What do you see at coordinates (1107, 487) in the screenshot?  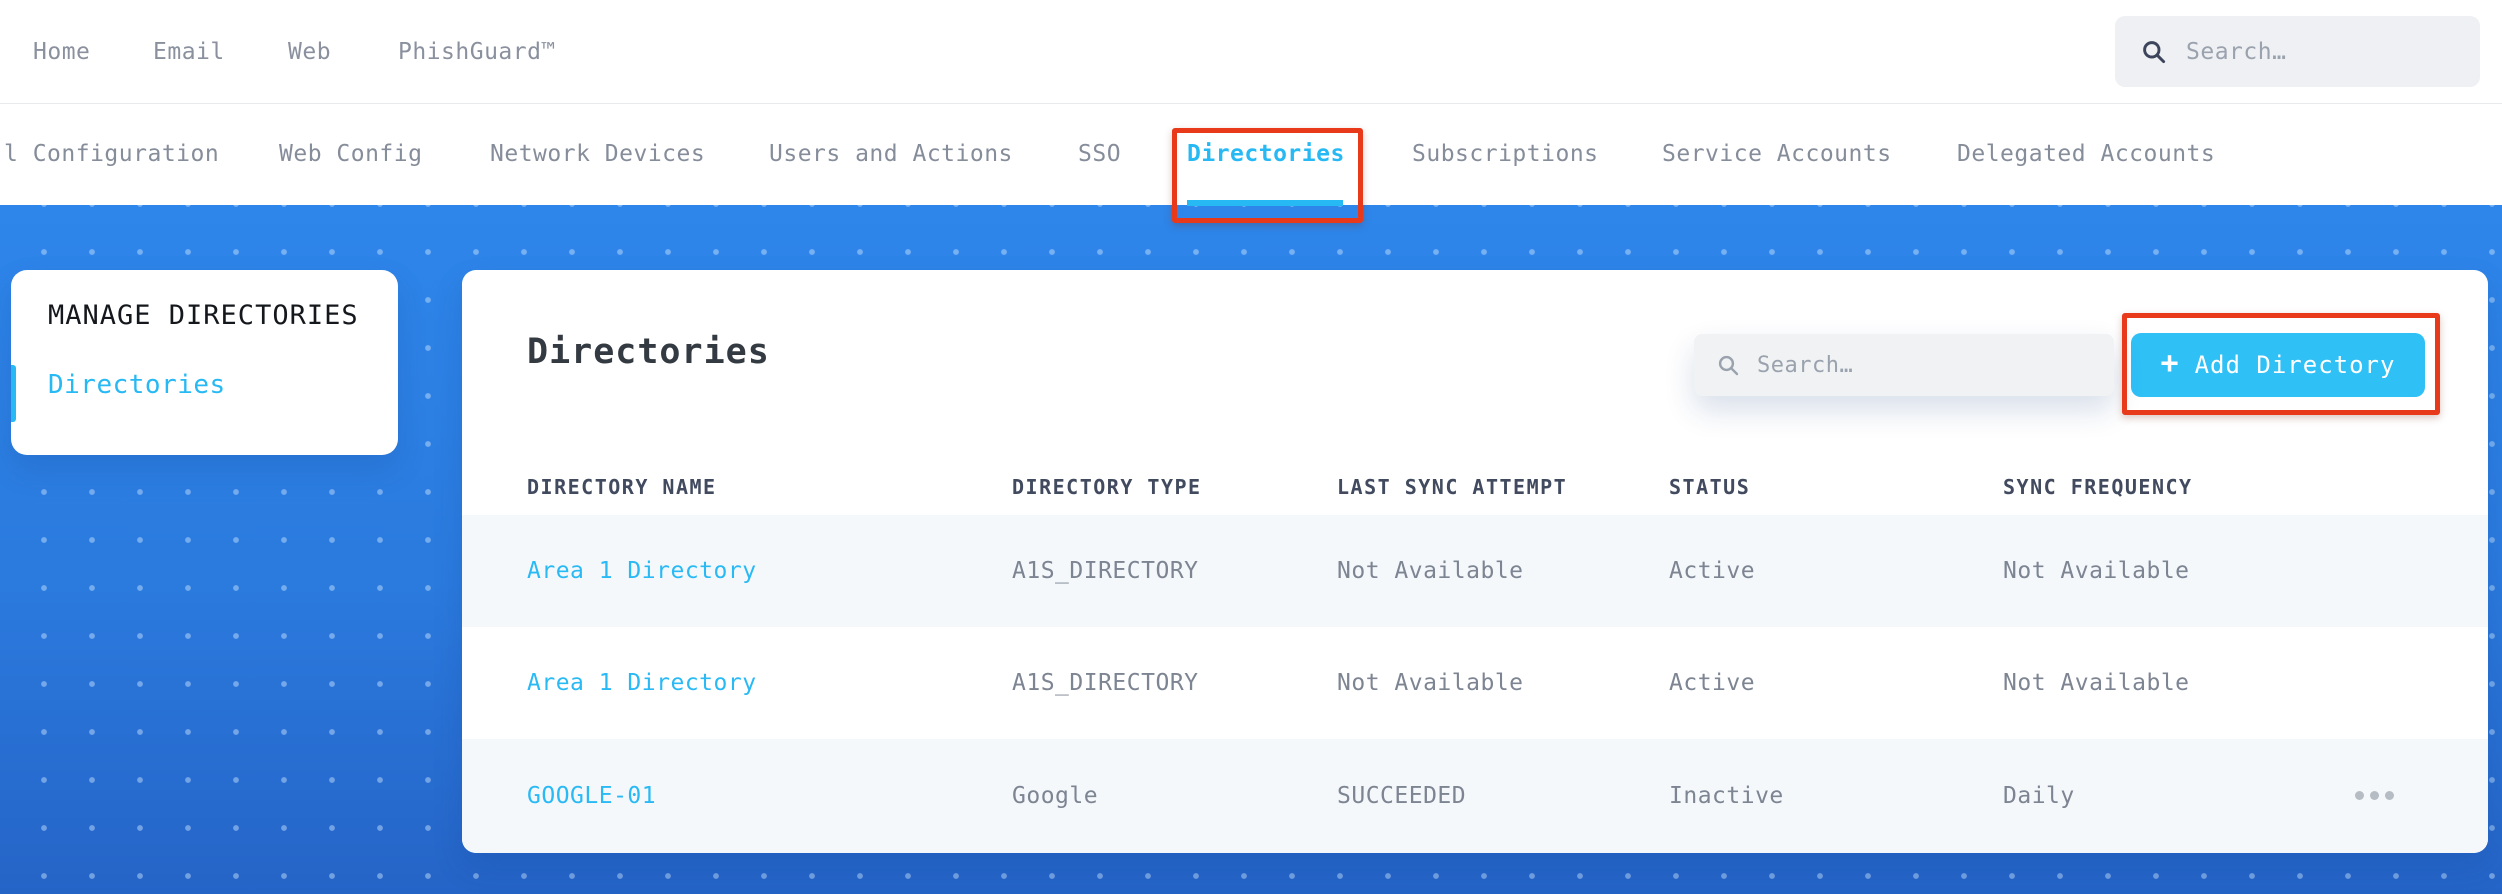 I see `column-header-directory-type: DIRECTORY TYPE` at bounding box center [1107, 487].